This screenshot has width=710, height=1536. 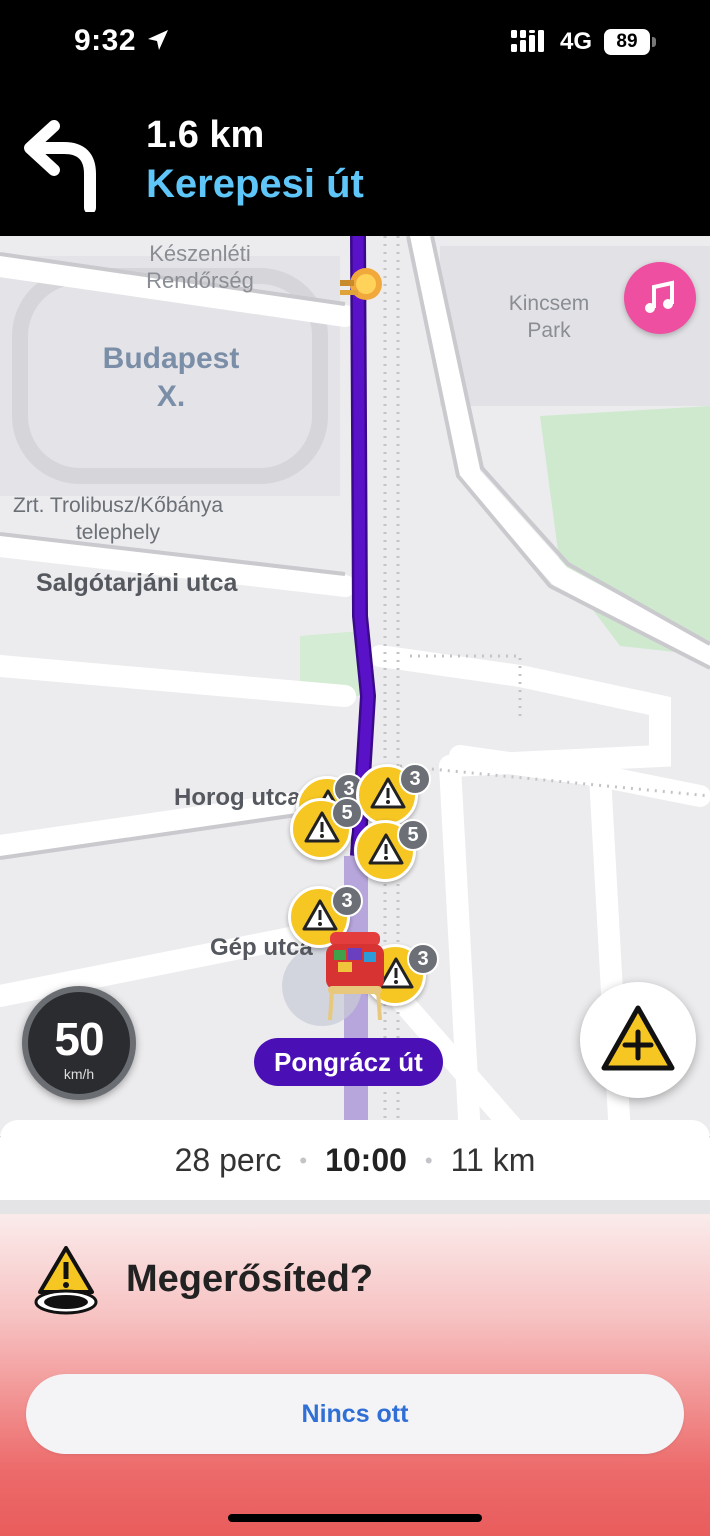 I want to click on music-button, so click(x=660, y=298).